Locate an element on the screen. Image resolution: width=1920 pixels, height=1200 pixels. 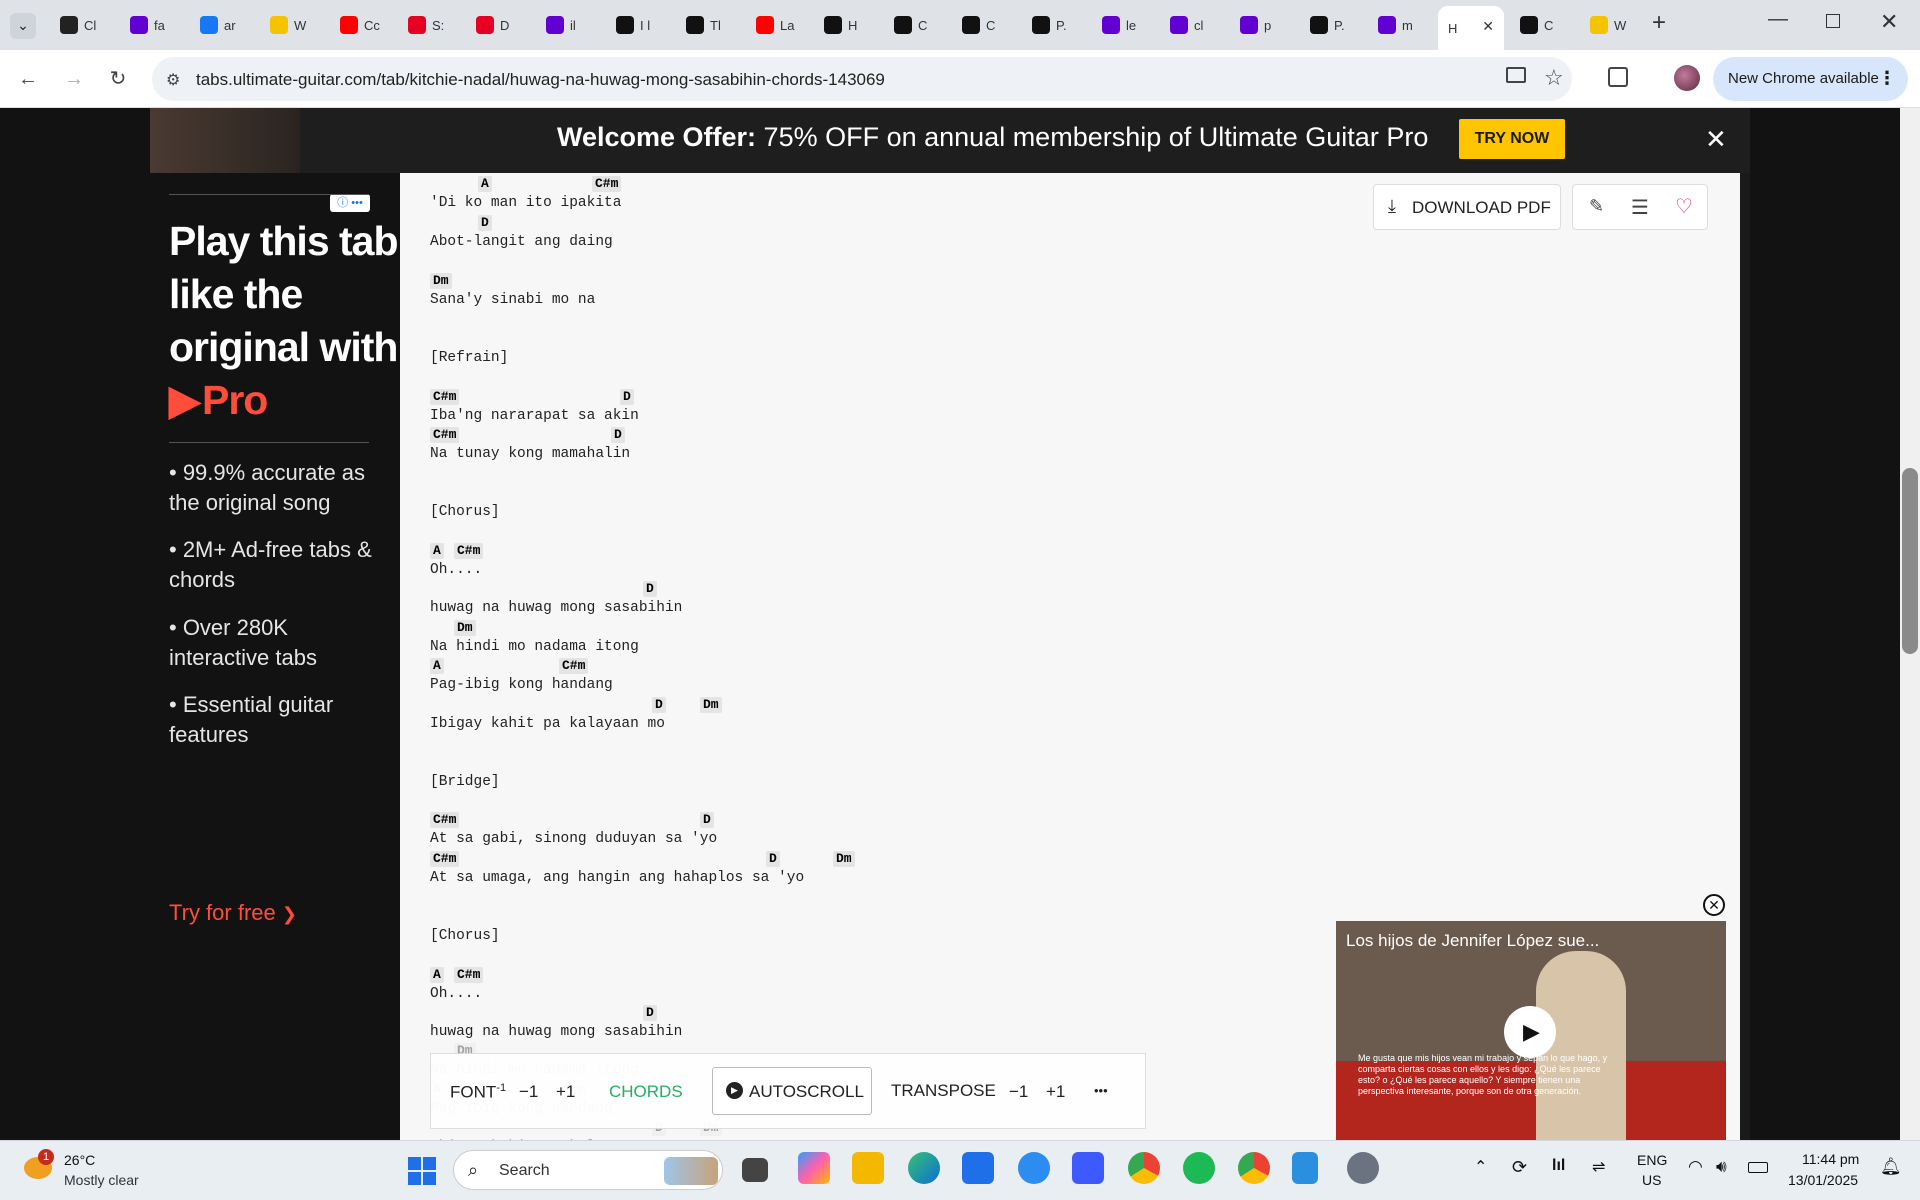
browser-tab-13: C is located at coordinates (984, 25).